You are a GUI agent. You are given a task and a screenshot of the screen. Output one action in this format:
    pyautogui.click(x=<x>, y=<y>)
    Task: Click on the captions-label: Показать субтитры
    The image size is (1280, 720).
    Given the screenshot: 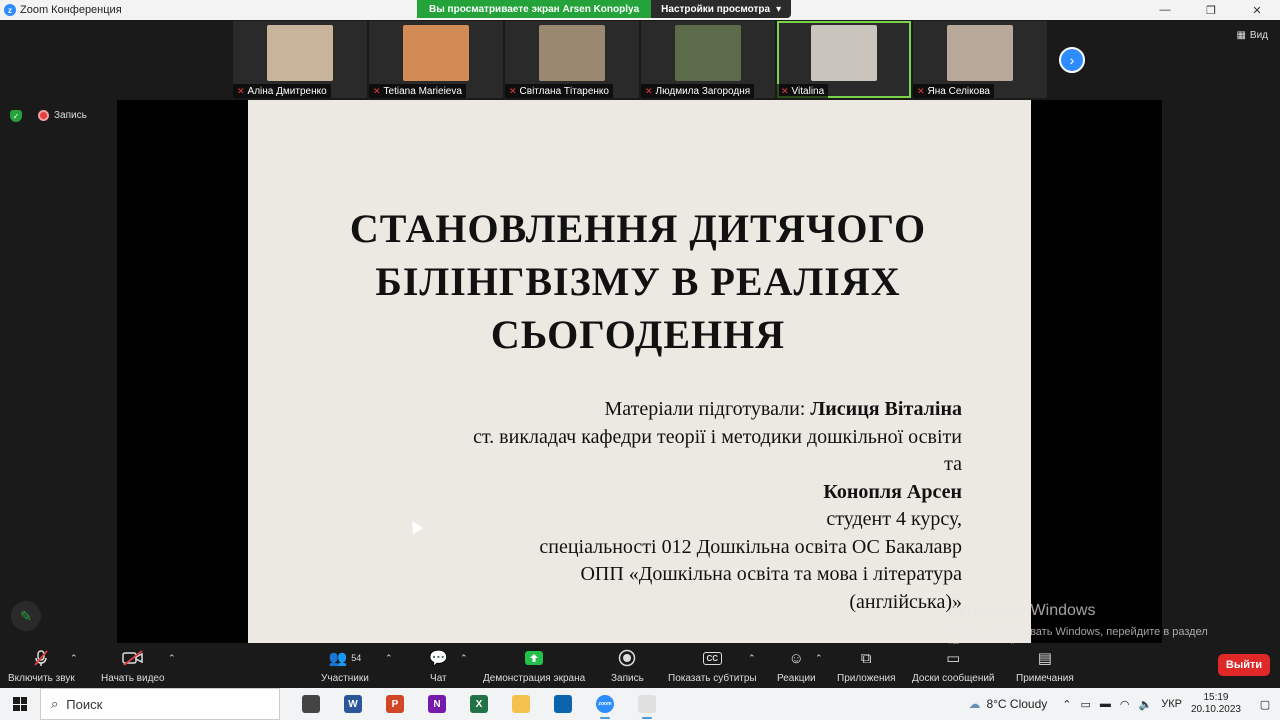 What is the action you would take?
    pyautogui.click(x=712, y=678)
    